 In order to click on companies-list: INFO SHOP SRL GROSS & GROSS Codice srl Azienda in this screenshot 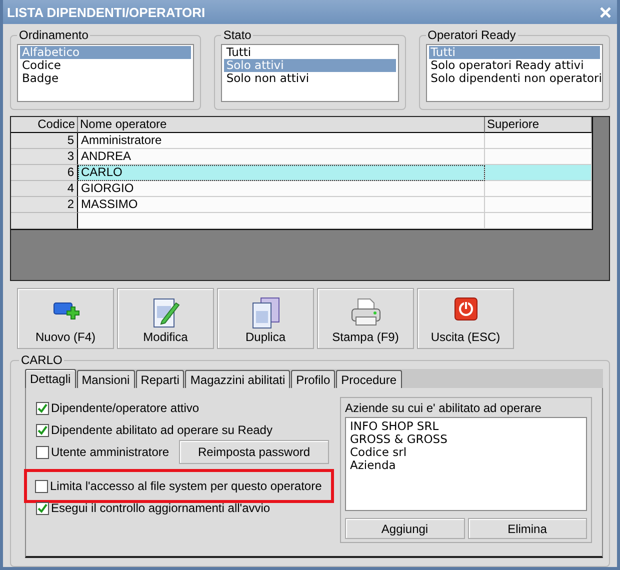, I will do `click(466, 464)`.